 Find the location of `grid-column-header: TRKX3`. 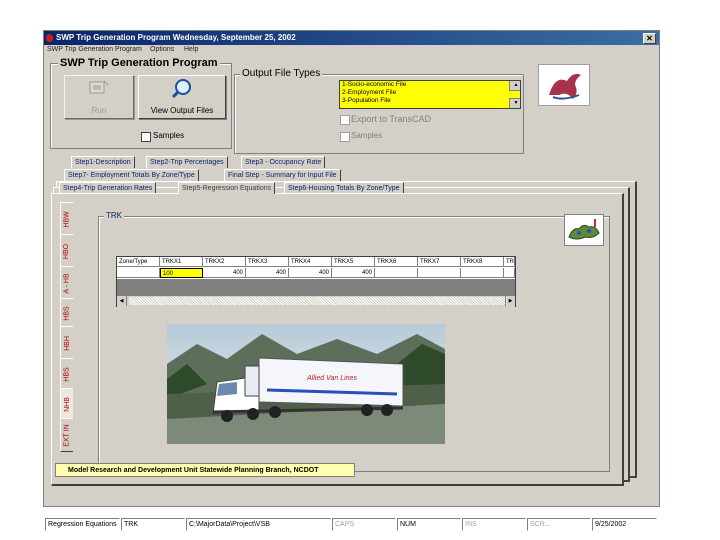

grid-column-header: TRKX3 is located at coordinates (267, 262).